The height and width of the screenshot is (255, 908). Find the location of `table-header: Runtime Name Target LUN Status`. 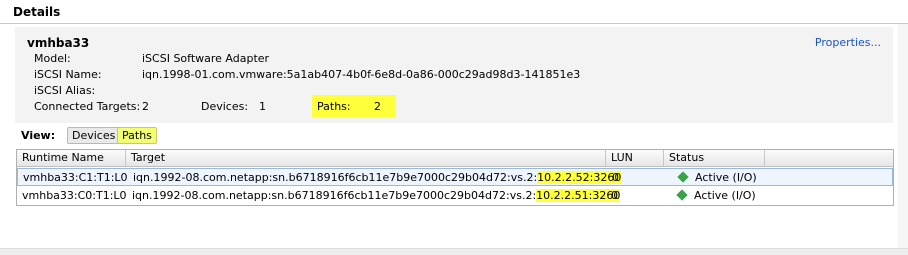

table-header: Runtime Name Target LUN Status is located at coordinates (455, 158).